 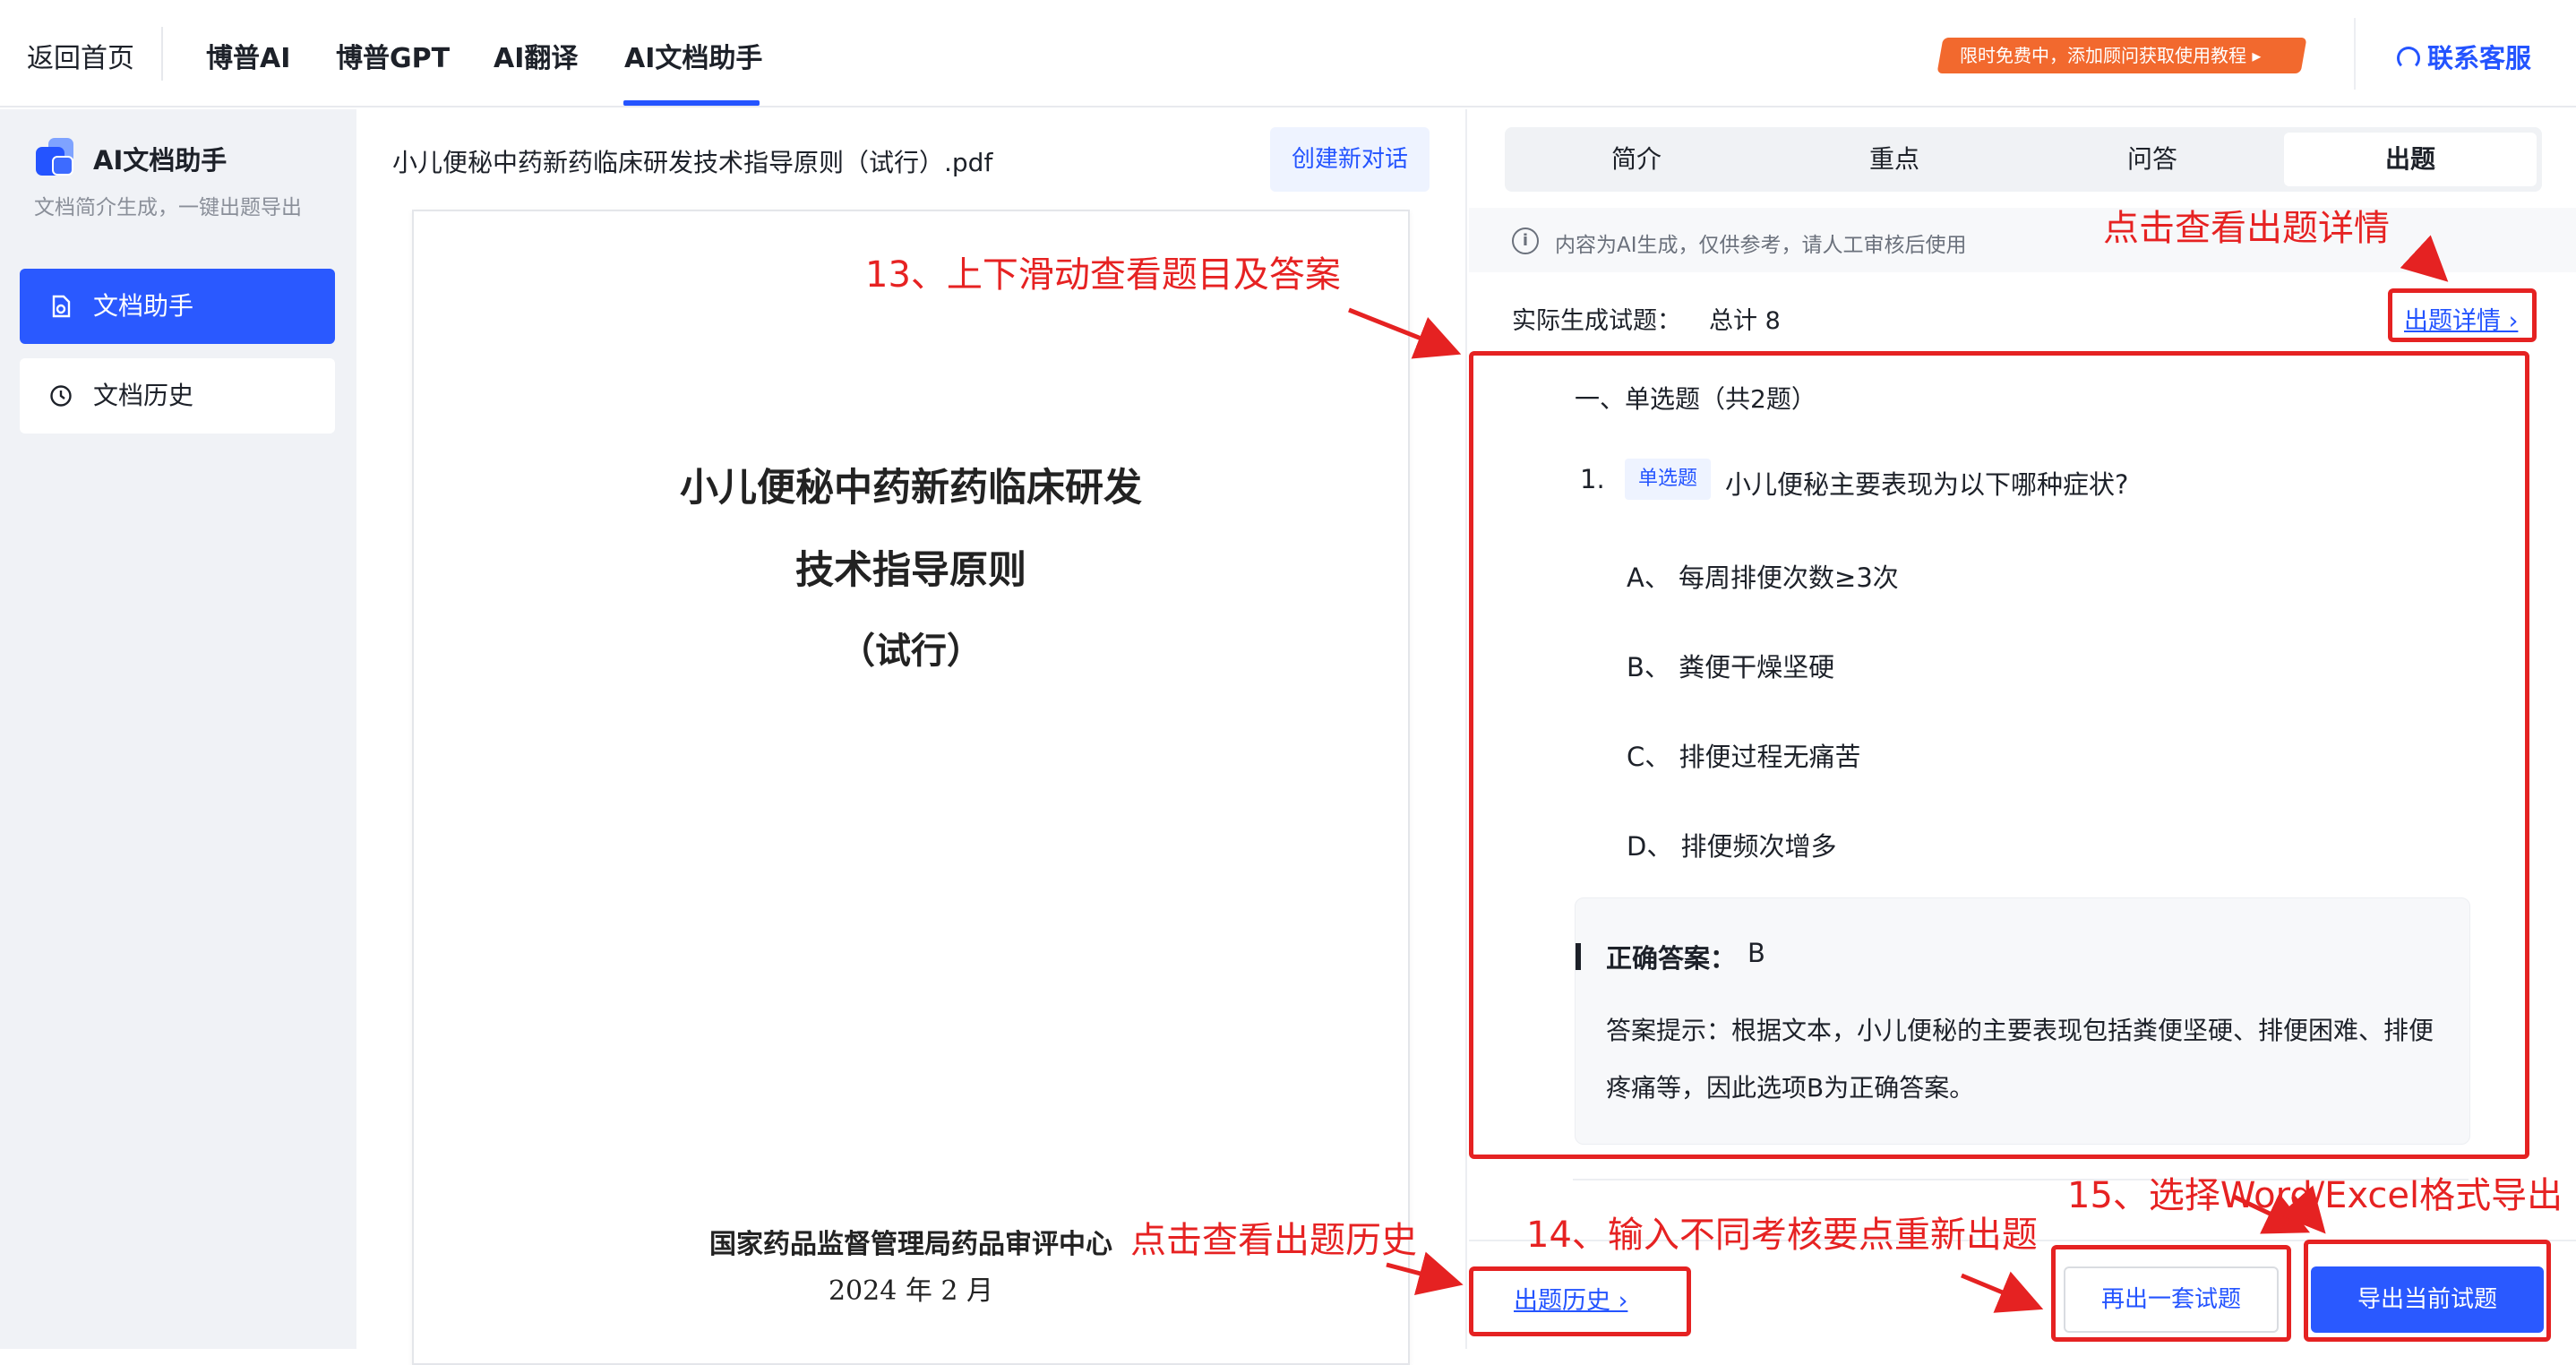 I want to click on ai-notice-text: 内容为AI生成，仅供参考，请人工审核后使用, so click(x=1761, y=245).